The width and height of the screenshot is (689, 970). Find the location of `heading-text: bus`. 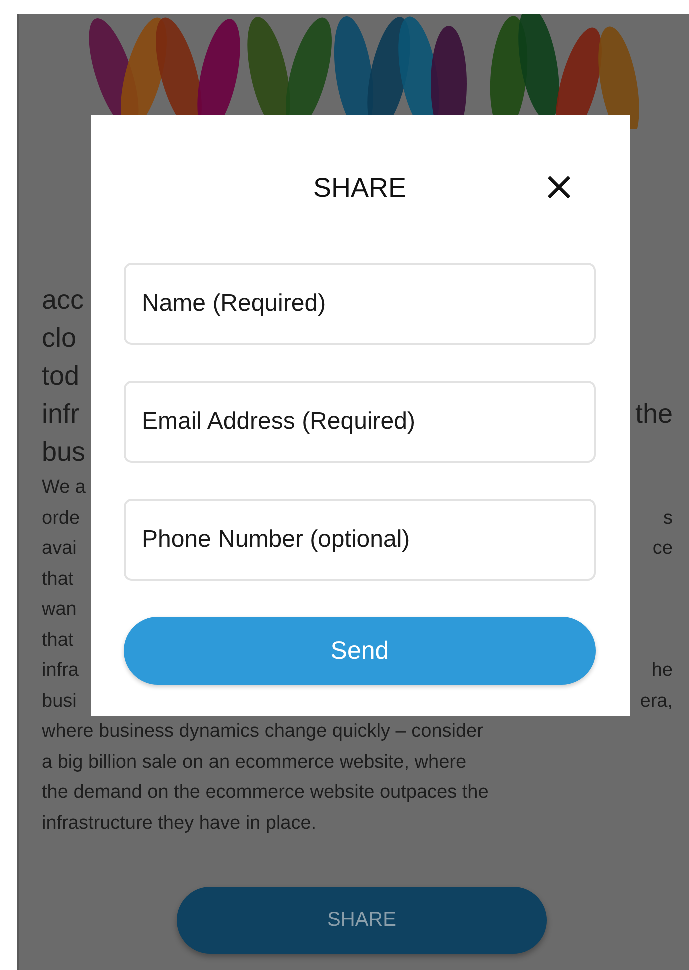

heading-text: bus is located at coordinates (64, 452).